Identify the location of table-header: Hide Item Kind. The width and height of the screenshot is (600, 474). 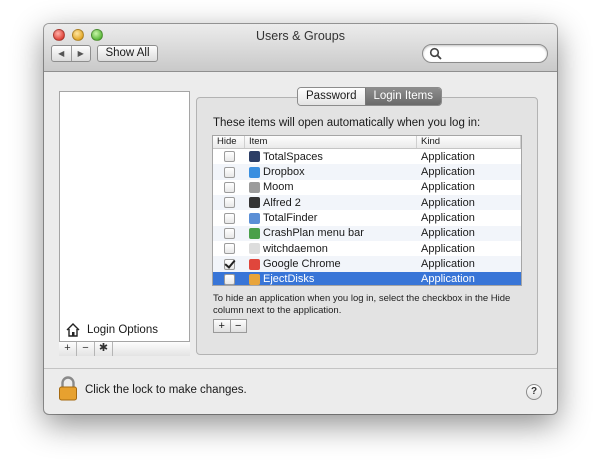
(367, 142).